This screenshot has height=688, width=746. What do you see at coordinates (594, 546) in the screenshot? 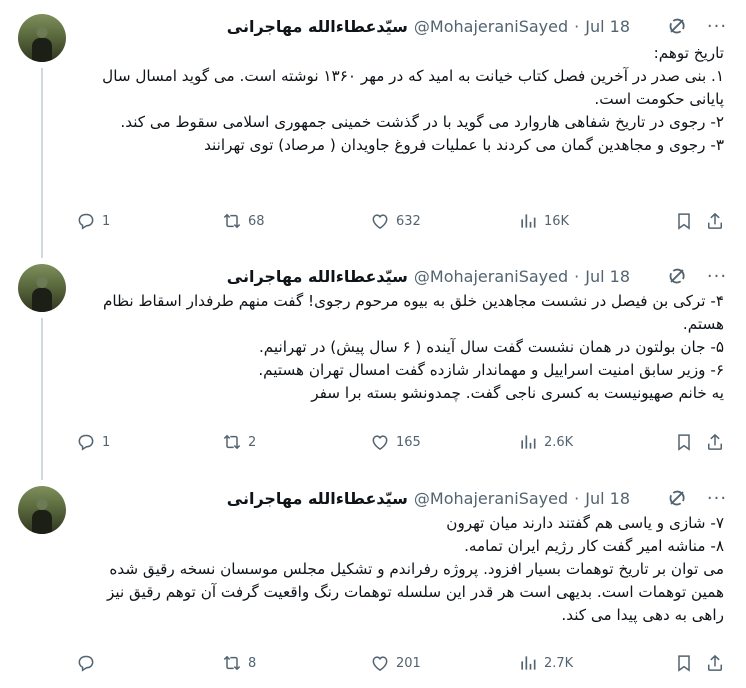
I see `tweet-line: ۸- مناشه امیر گفت کار رژیم ایران تمامه.` at bounding box center [594, 546].